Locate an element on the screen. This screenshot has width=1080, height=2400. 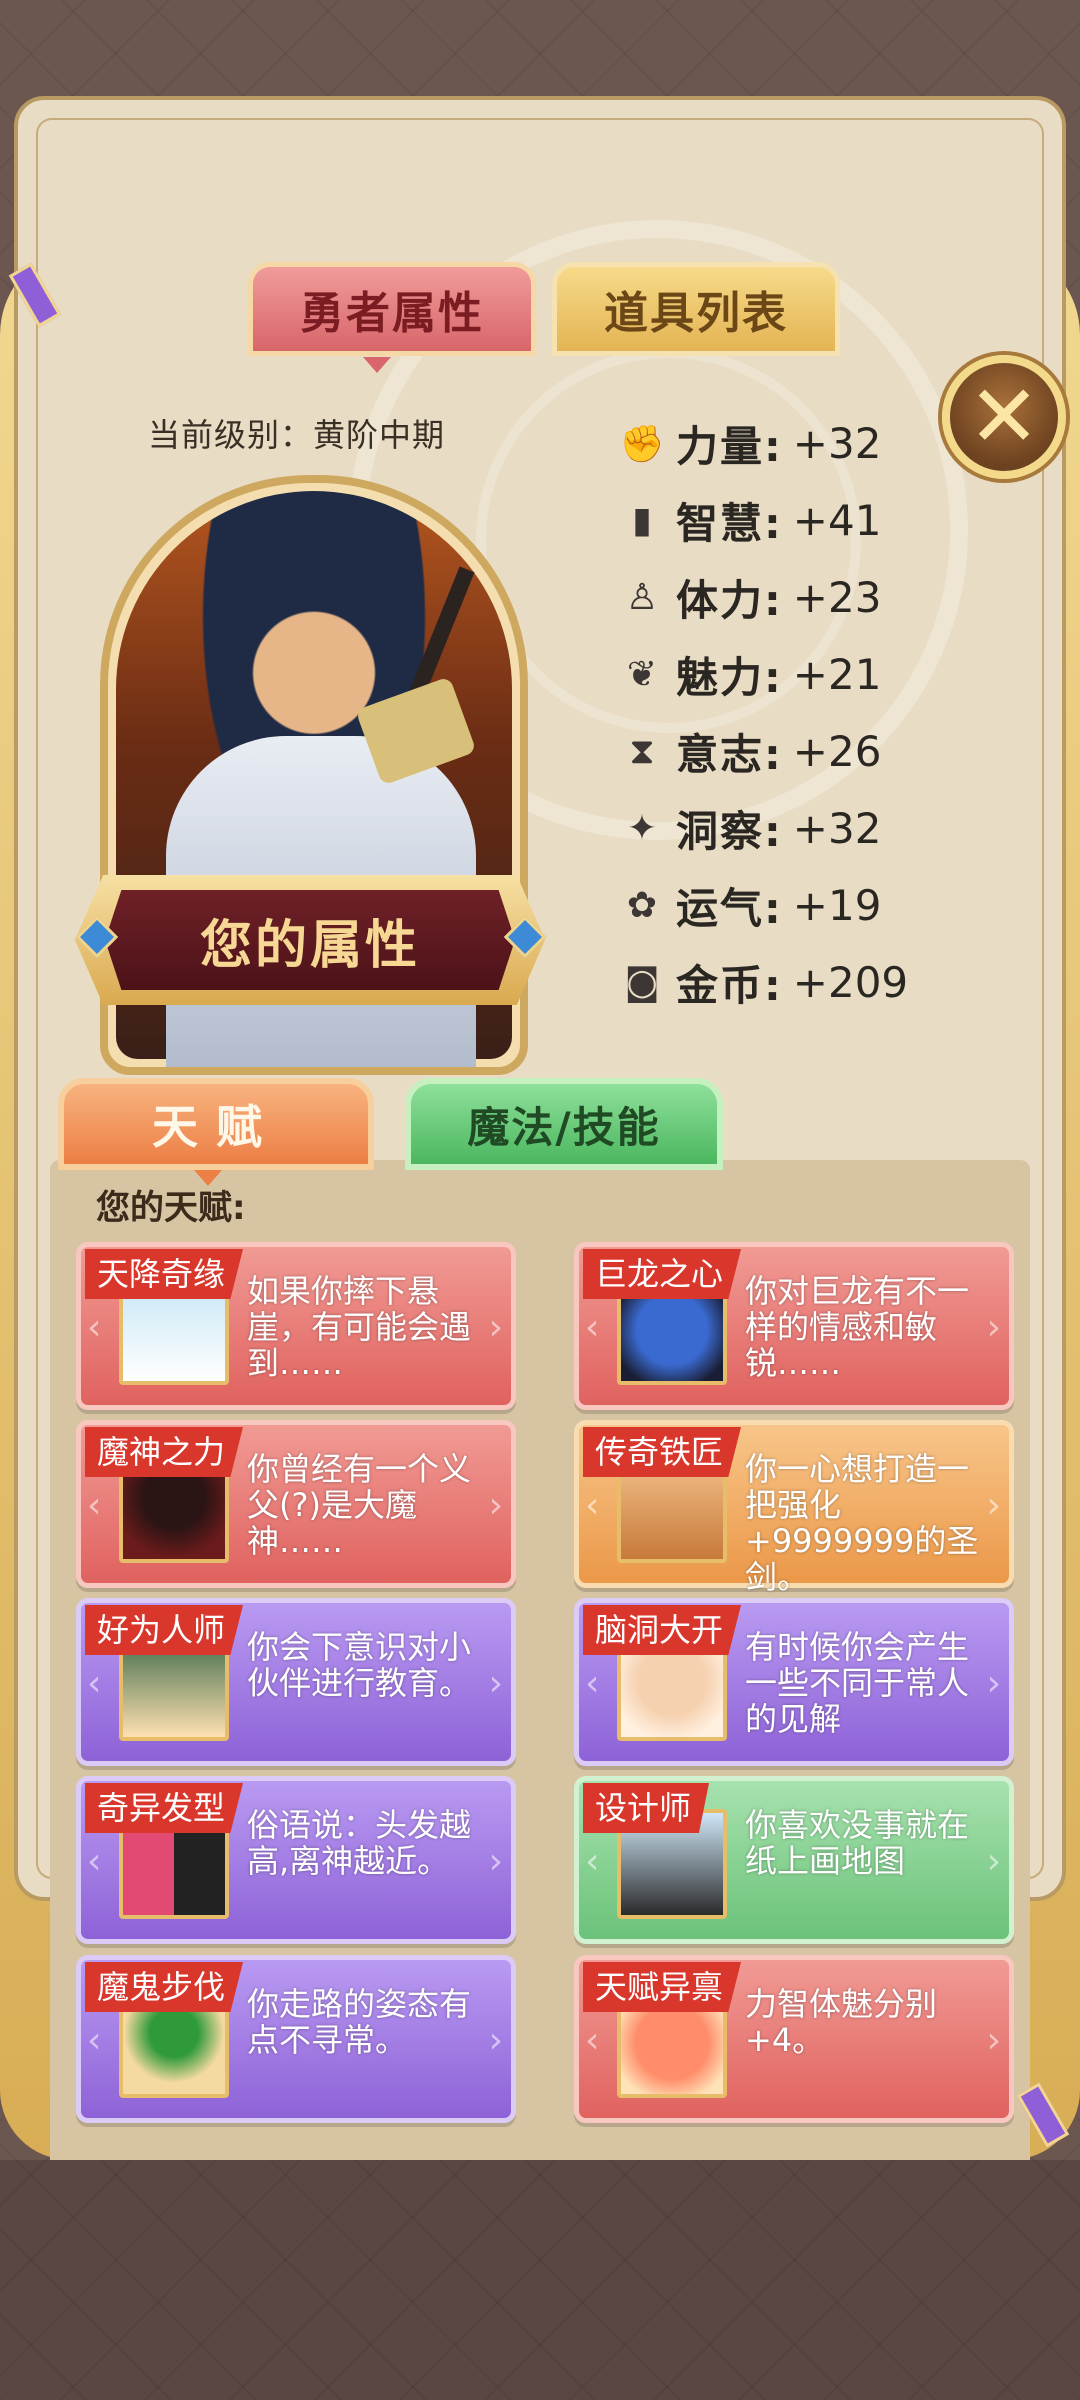
talent-name: 天赋异禀 is located at coordinates (662, 1987).